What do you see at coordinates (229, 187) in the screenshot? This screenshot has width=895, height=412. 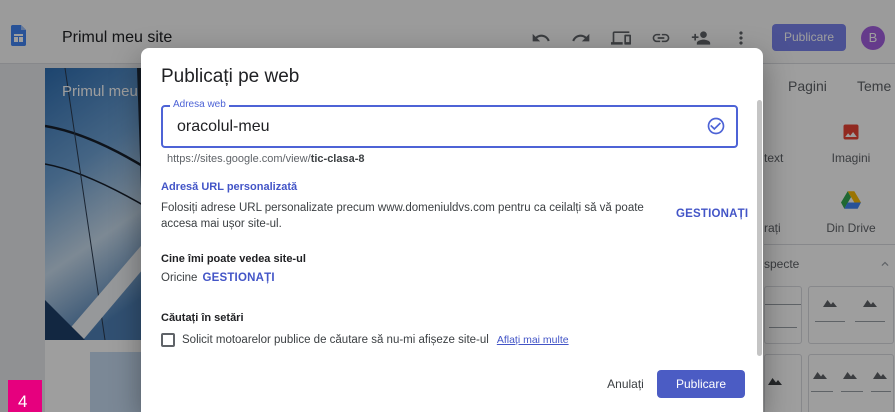 I see `custom-url-heading: Adresă URL personalizată` at bounding box center [229, 187].